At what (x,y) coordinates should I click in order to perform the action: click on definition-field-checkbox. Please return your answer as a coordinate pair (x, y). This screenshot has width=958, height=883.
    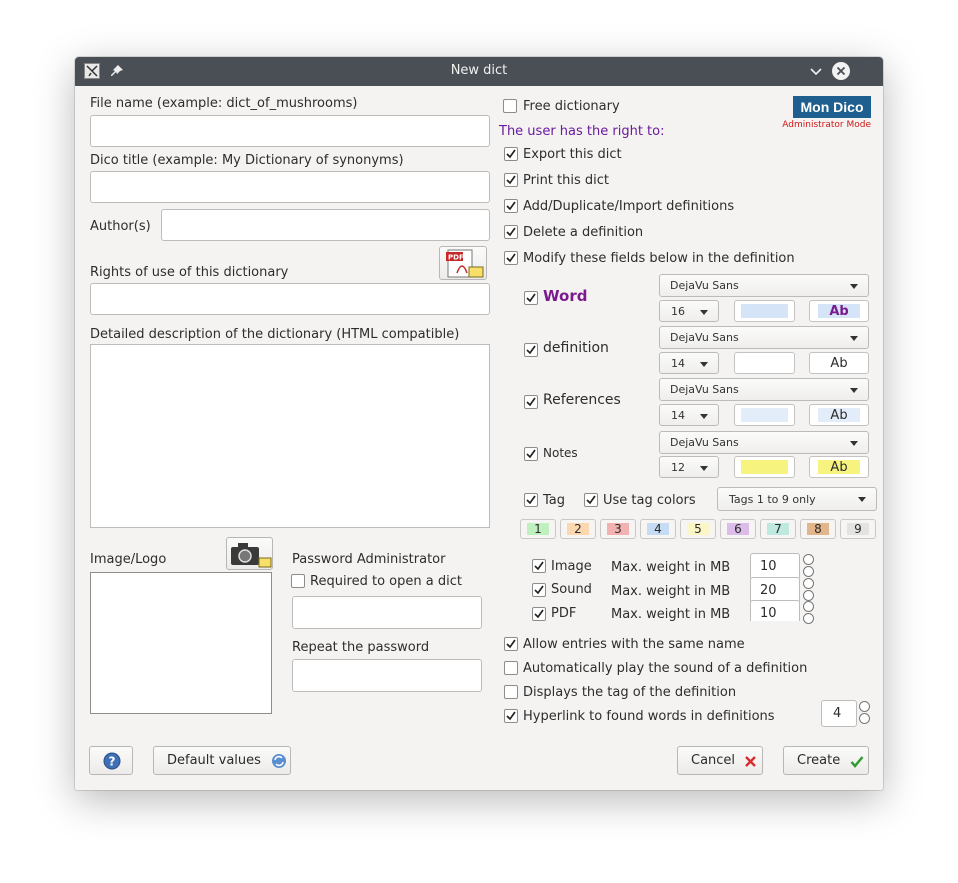
    Looking at the image, I should click on (531, 350).